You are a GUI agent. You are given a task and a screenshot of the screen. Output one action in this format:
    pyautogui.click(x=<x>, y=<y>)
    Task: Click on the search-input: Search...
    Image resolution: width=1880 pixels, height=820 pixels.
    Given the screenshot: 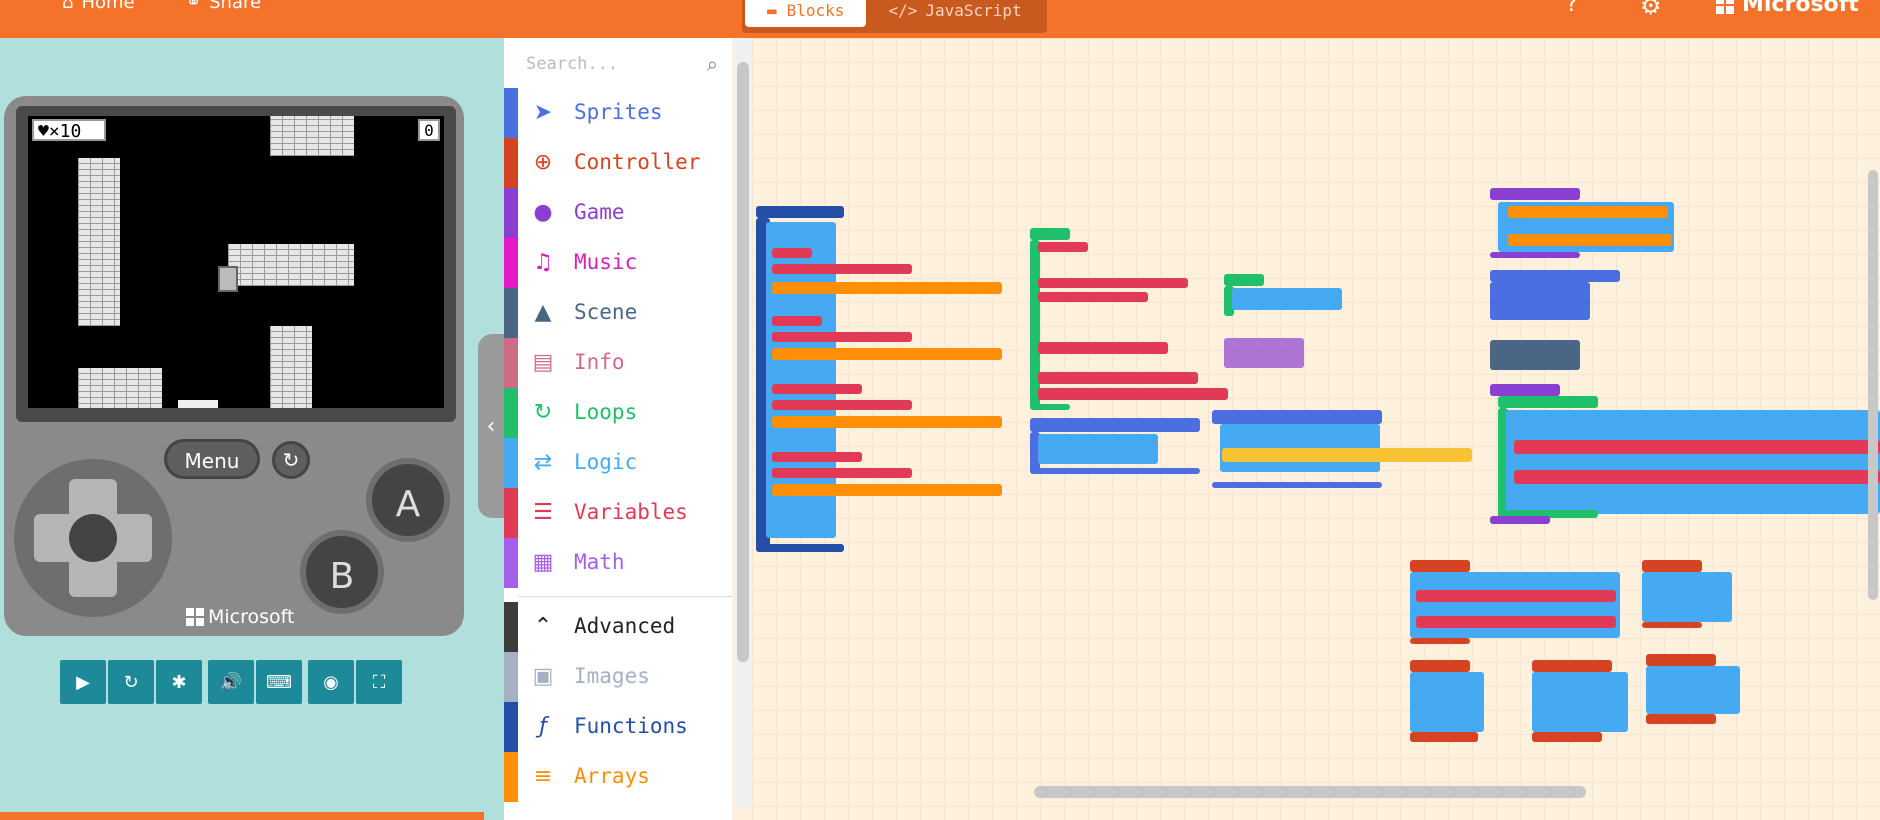 What is the action you would take?
    pyautogui.click(x=572, y=64)
    